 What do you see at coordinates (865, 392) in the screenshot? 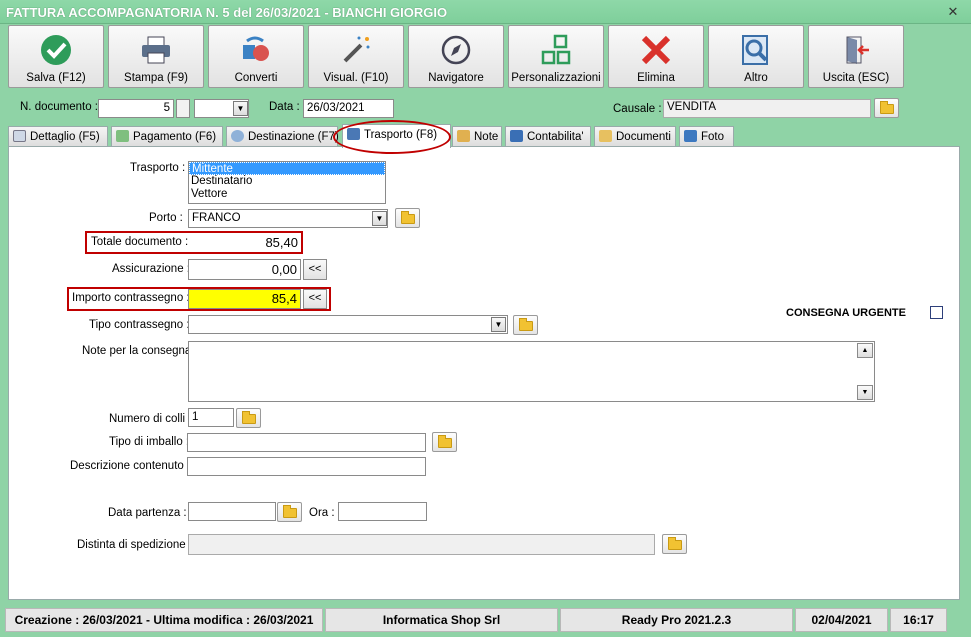
I see `scroll-down-icon: ▼` at bounding box center [865, 392].